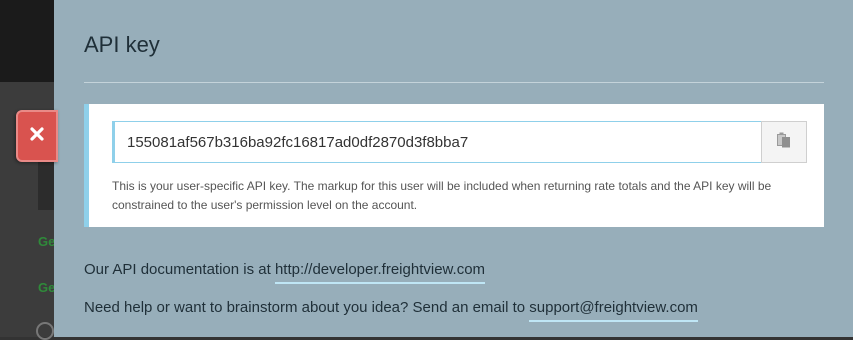 Image resolution: width=853 pixels, height=340 pixels. I want to click on copy-button, so click(784, 142).